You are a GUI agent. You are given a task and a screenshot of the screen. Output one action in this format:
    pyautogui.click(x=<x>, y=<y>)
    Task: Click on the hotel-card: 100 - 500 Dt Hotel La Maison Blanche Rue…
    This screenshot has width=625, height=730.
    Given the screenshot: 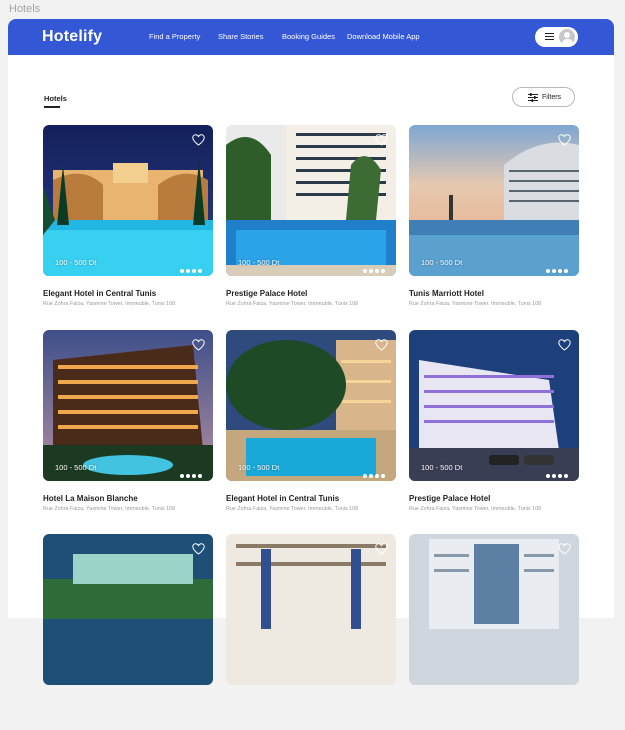 What is the action you would take?
    pyautogui.click(x=128, y=428)
    